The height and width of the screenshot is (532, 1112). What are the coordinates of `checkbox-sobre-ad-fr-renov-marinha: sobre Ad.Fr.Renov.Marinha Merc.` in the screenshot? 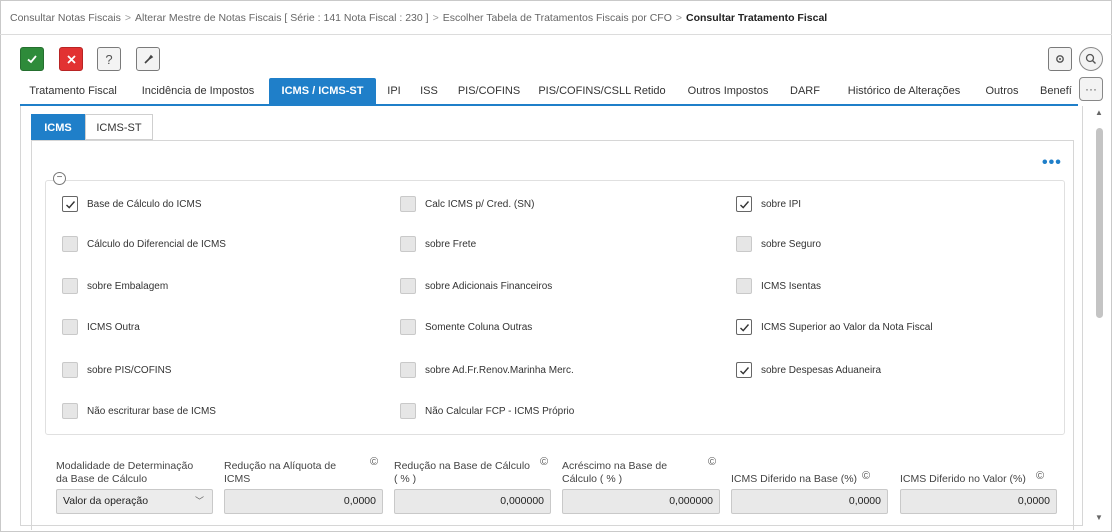 It's located at (487, 370).